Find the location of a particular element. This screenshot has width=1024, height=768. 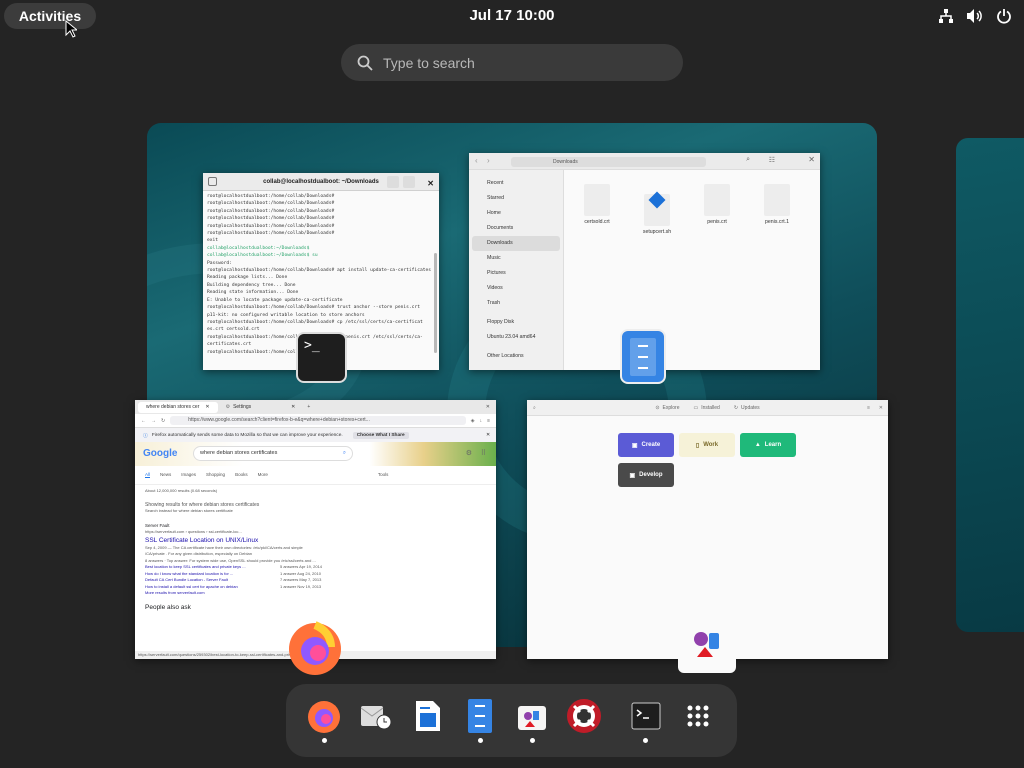

software-headerbar: ⌕ ⊙ Explore ▭ Installed ↻ Updates ≡ ✕ is located at coordinates (707, 408).